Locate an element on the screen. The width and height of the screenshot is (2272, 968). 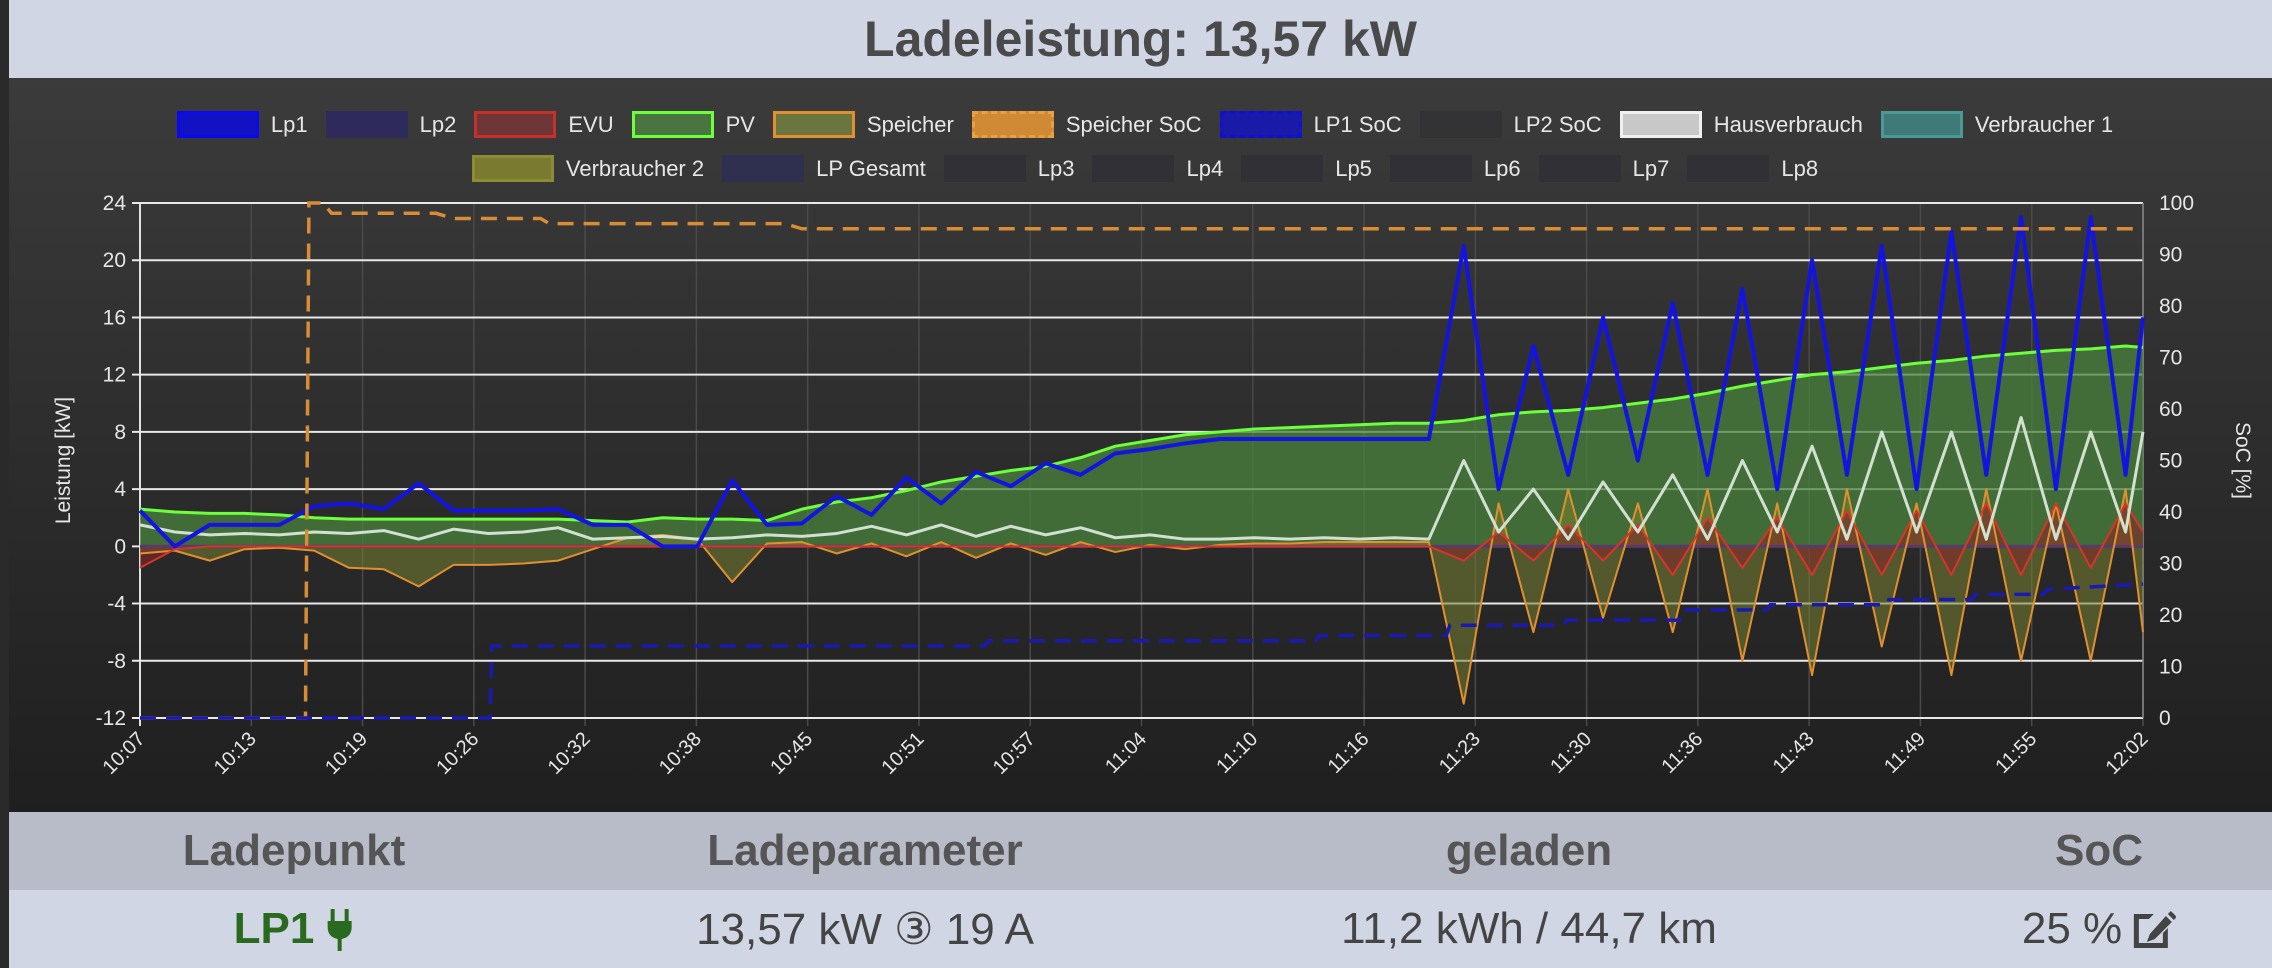
x-tick-label: 11:43 is located at coordinates (1794, 753).